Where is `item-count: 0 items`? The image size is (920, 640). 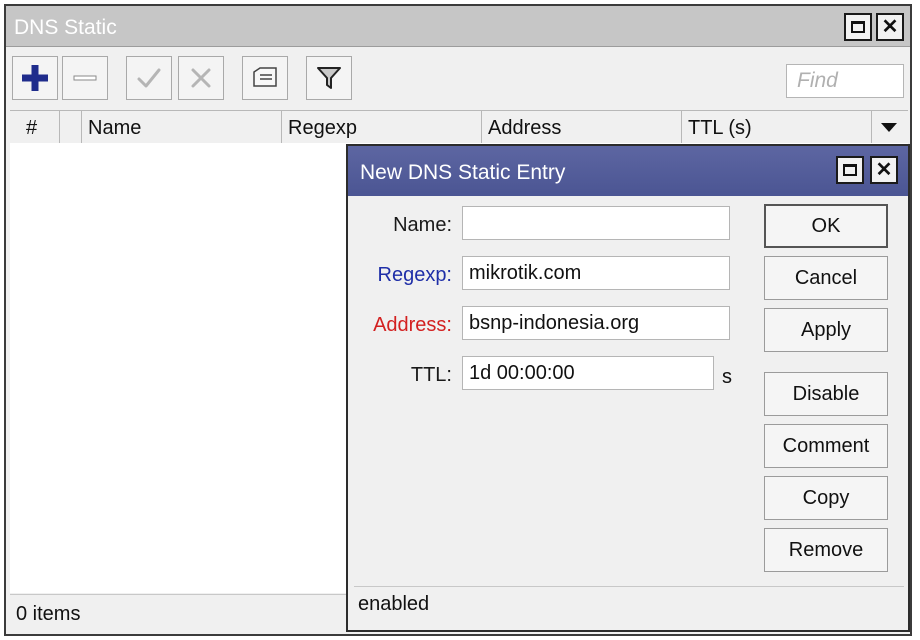 item-count: 0 items is located at coordinates (48, 614).